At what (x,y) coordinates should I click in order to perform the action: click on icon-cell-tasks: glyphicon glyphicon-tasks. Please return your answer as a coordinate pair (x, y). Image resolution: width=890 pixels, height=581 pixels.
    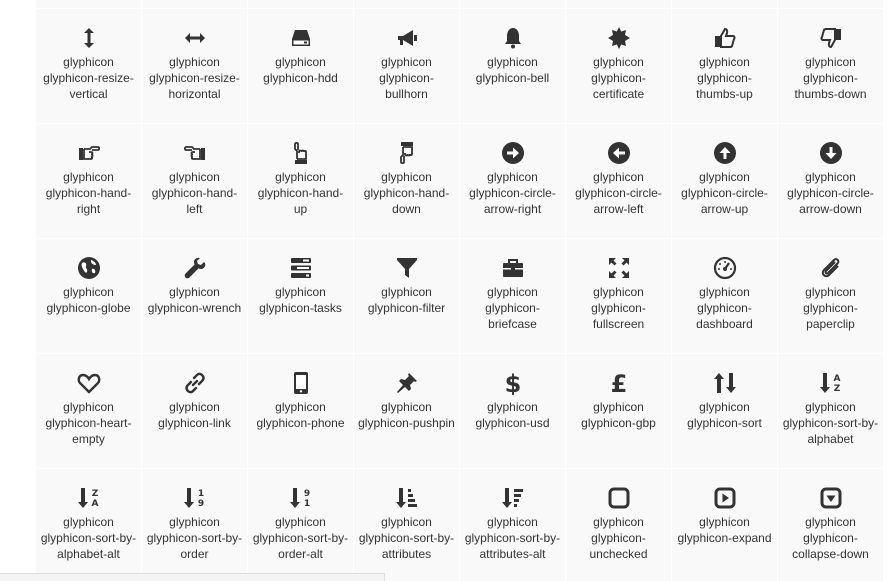
    Looking at the image, I should click on (301, 296).